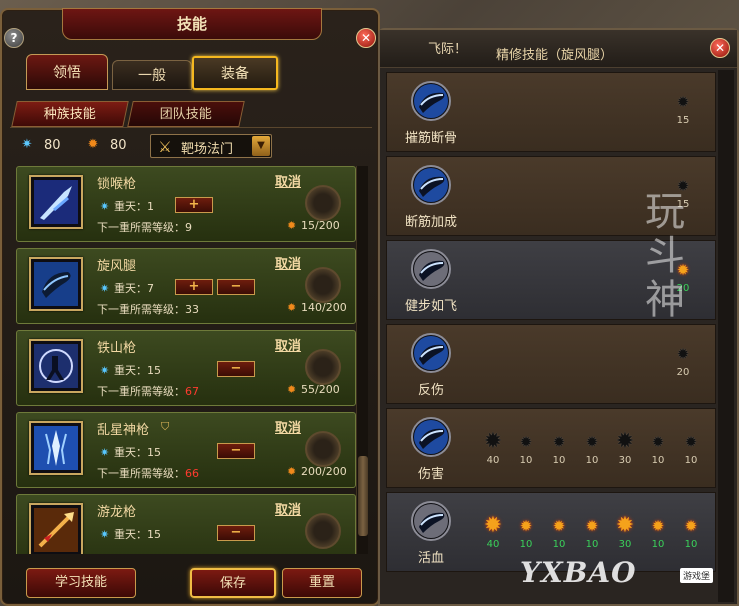 Image resolution: width=739 pixels, height=606 pixels. Describe the element at coordinates (625, 460) in the screenshot. I see `star-value: 30` at that location.